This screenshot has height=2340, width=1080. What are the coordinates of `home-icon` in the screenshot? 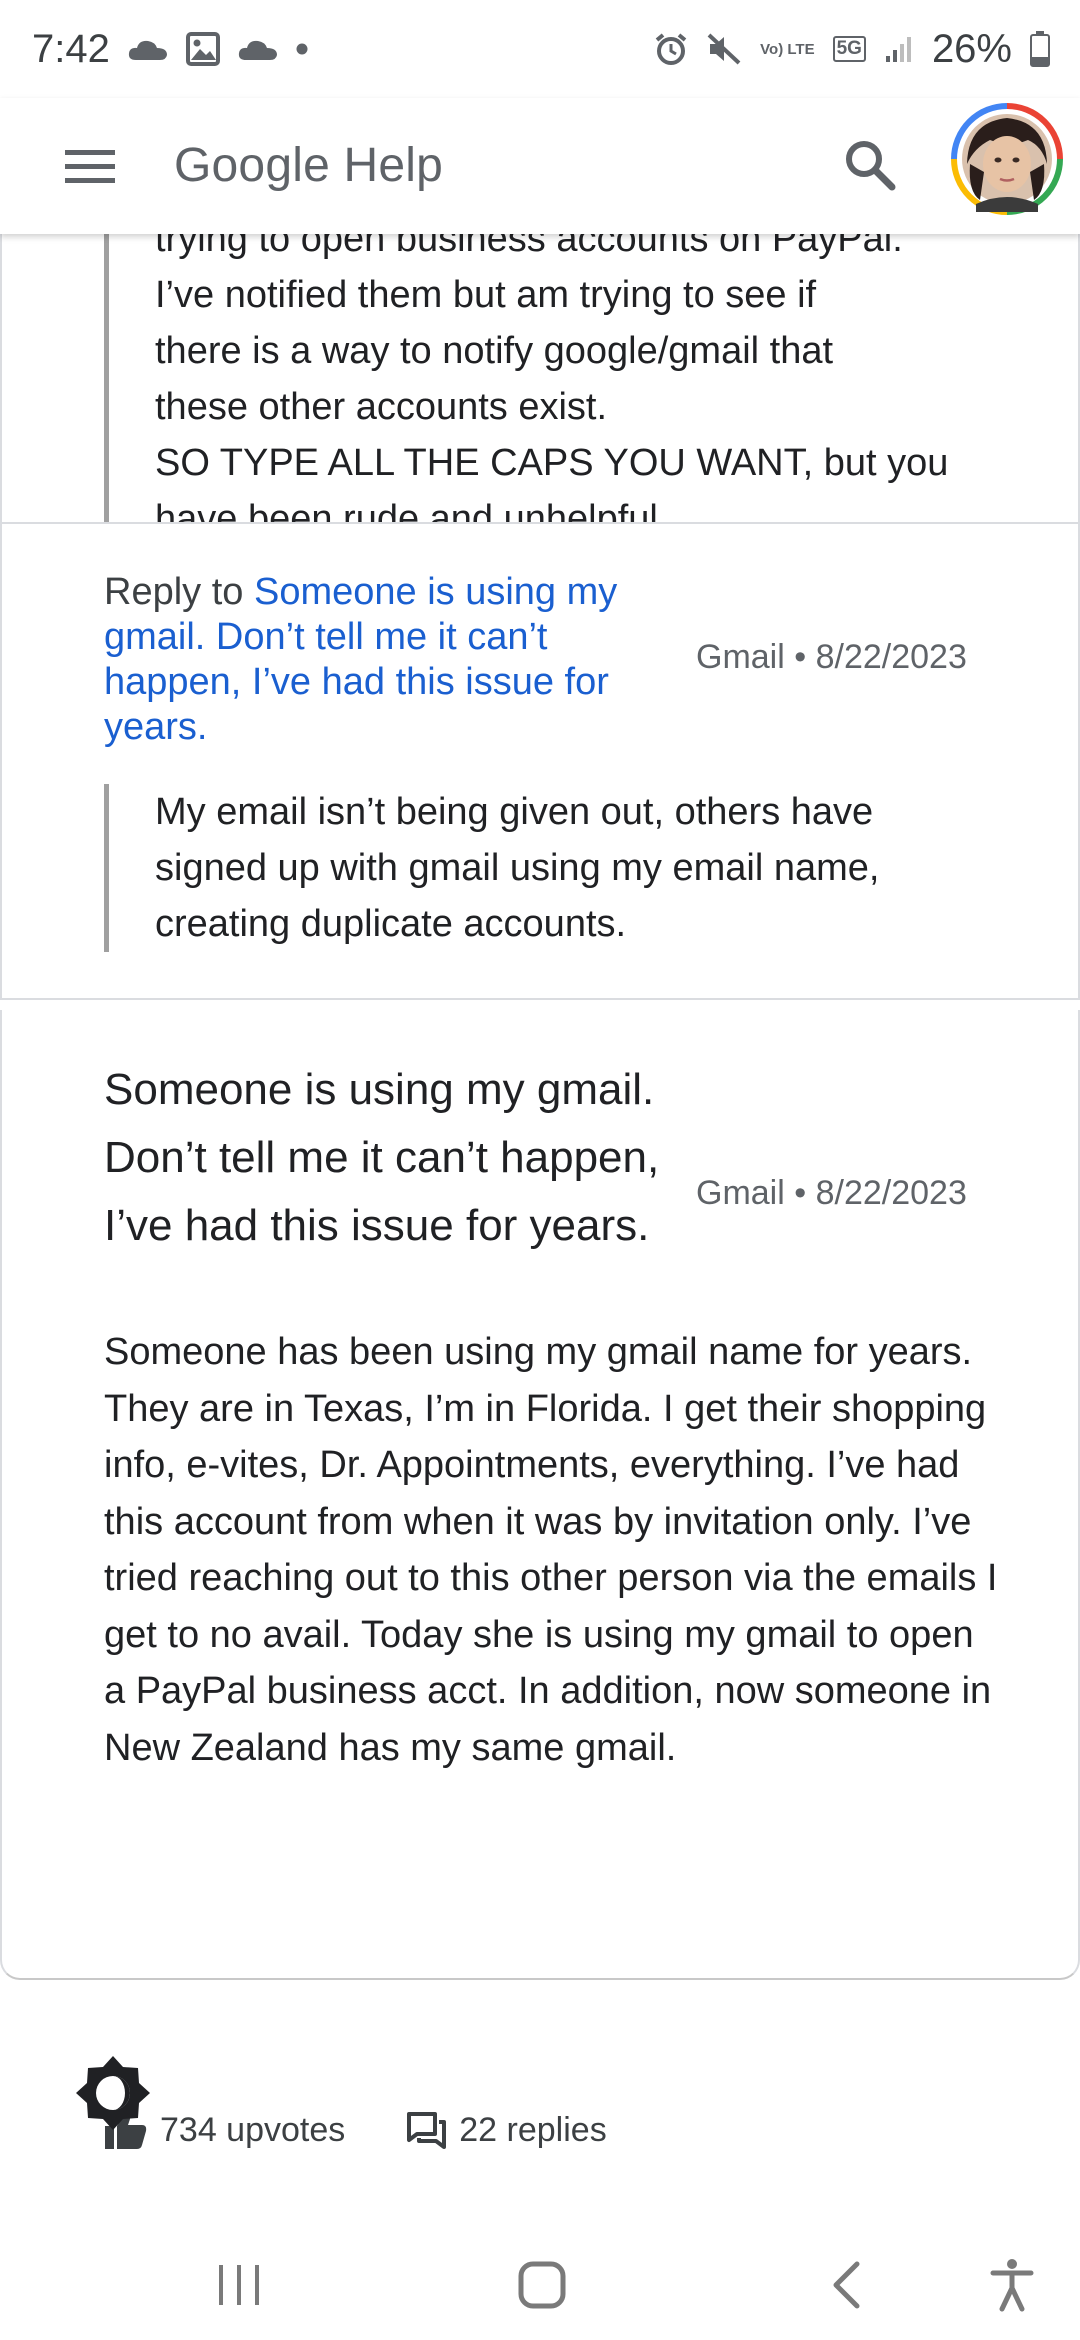 It's located at (542, 2285).